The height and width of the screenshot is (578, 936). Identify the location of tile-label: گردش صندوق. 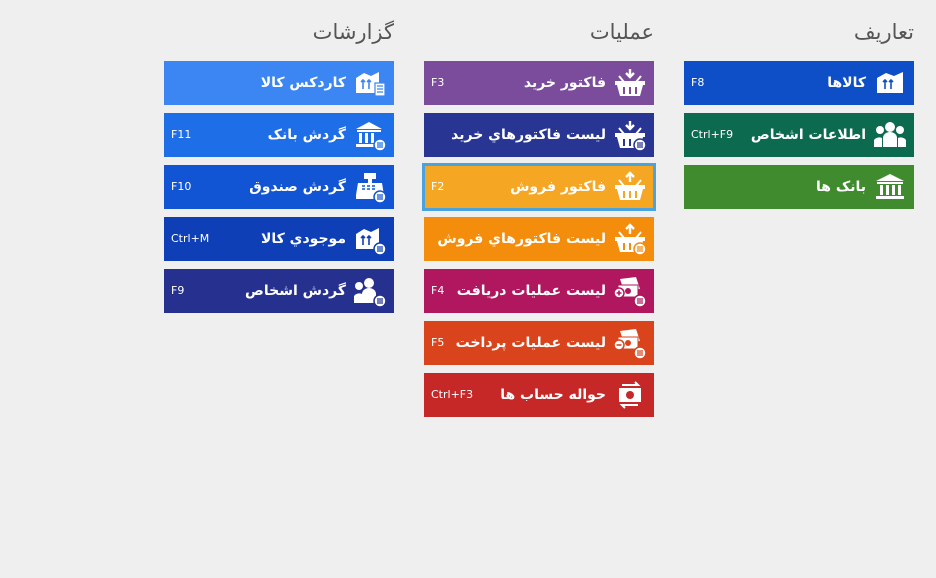
(297, 187).